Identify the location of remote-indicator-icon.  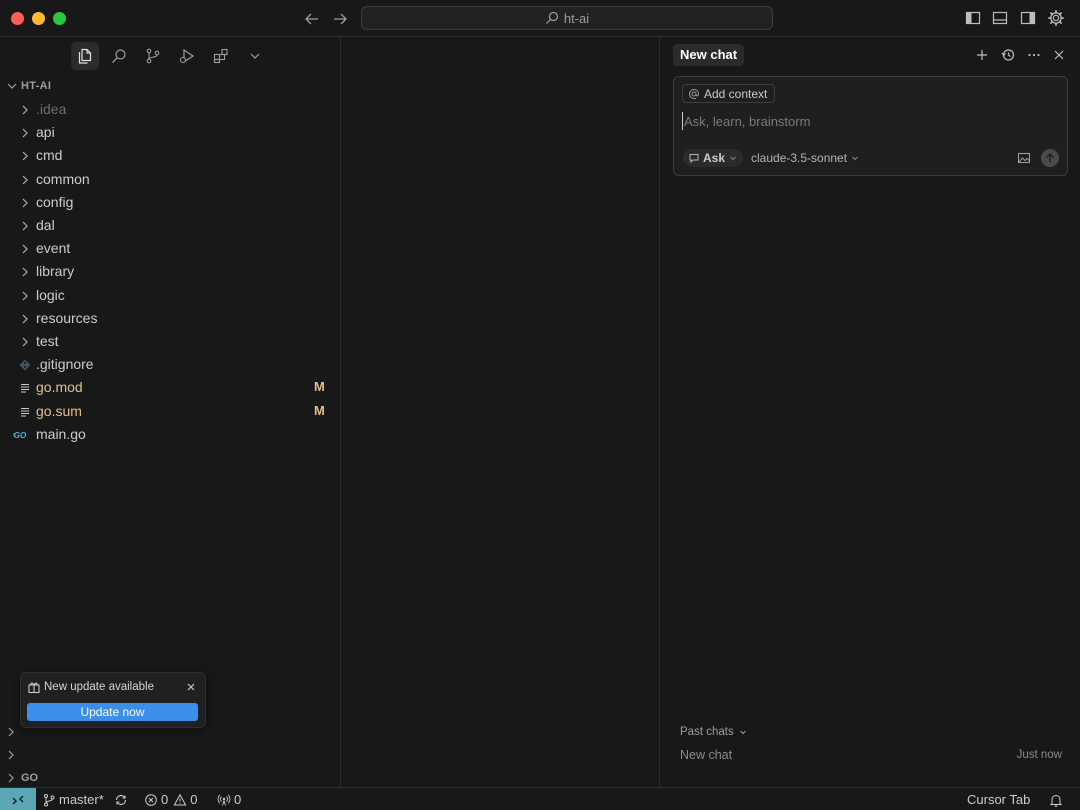
(18, 799).